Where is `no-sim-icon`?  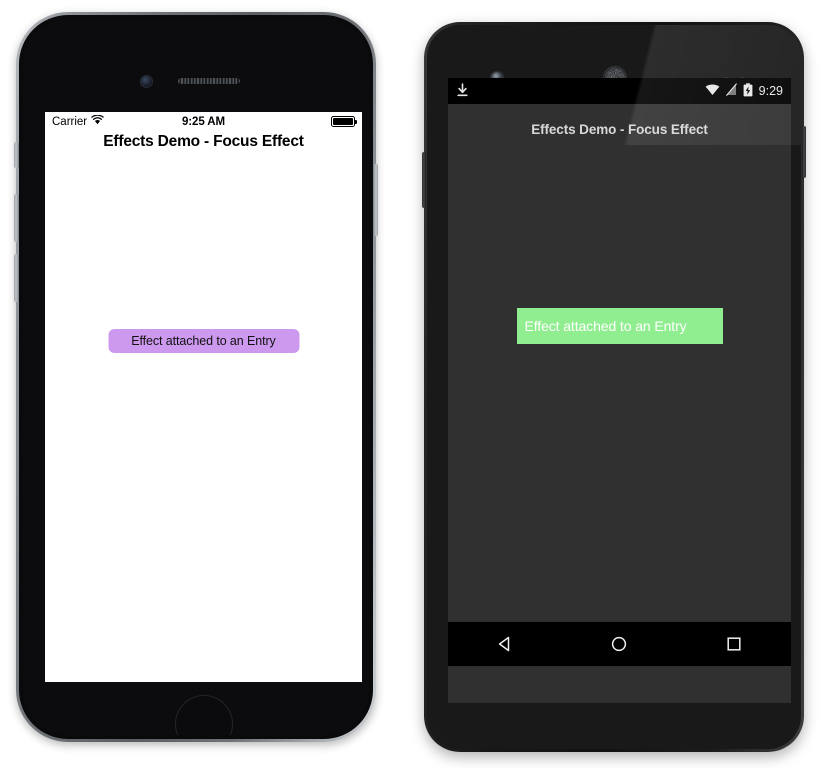 no-sim-icon is located at coordinates (731, 91).